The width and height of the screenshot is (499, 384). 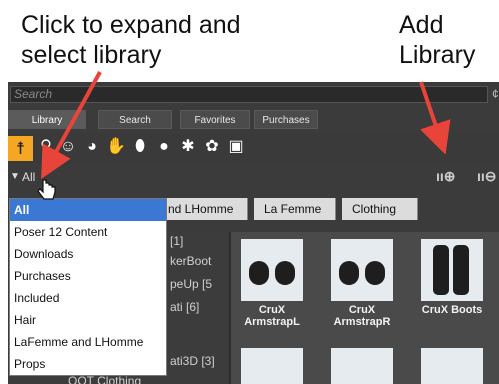 What do you see at coordinates (28, 177) in the screenshot?
I see `selected-library-label: All` at bounding box center [28, 177].